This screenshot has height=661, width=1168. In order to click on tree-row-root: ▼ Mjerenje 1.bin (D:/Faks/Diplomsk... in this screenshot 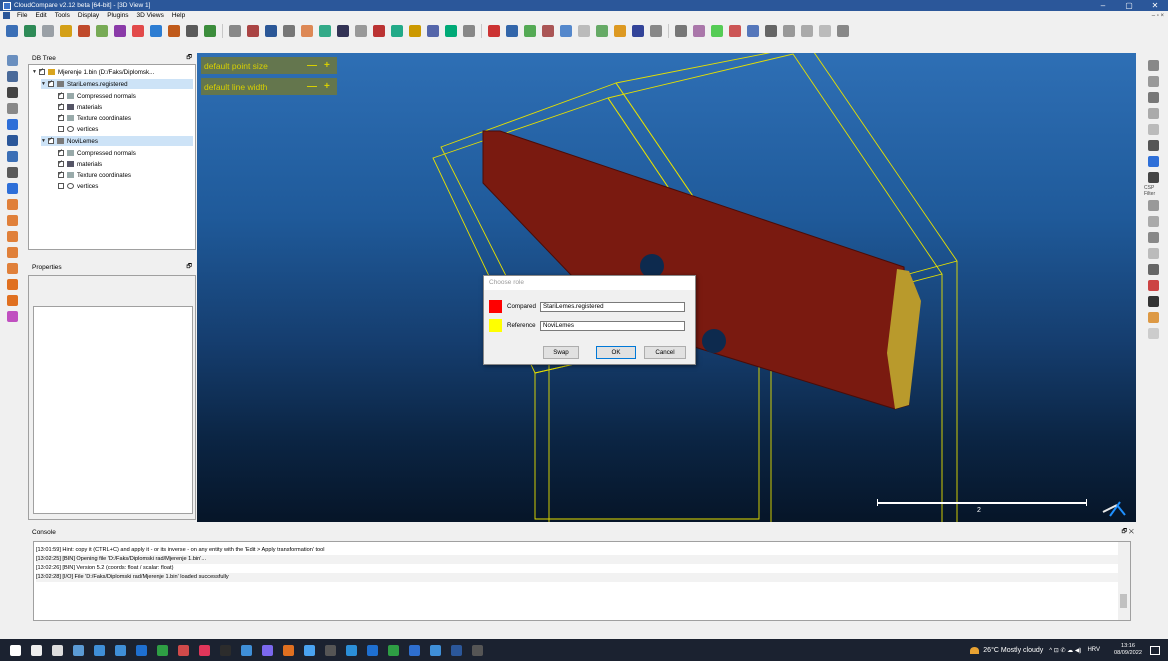, I will do `click(93, 72)`.